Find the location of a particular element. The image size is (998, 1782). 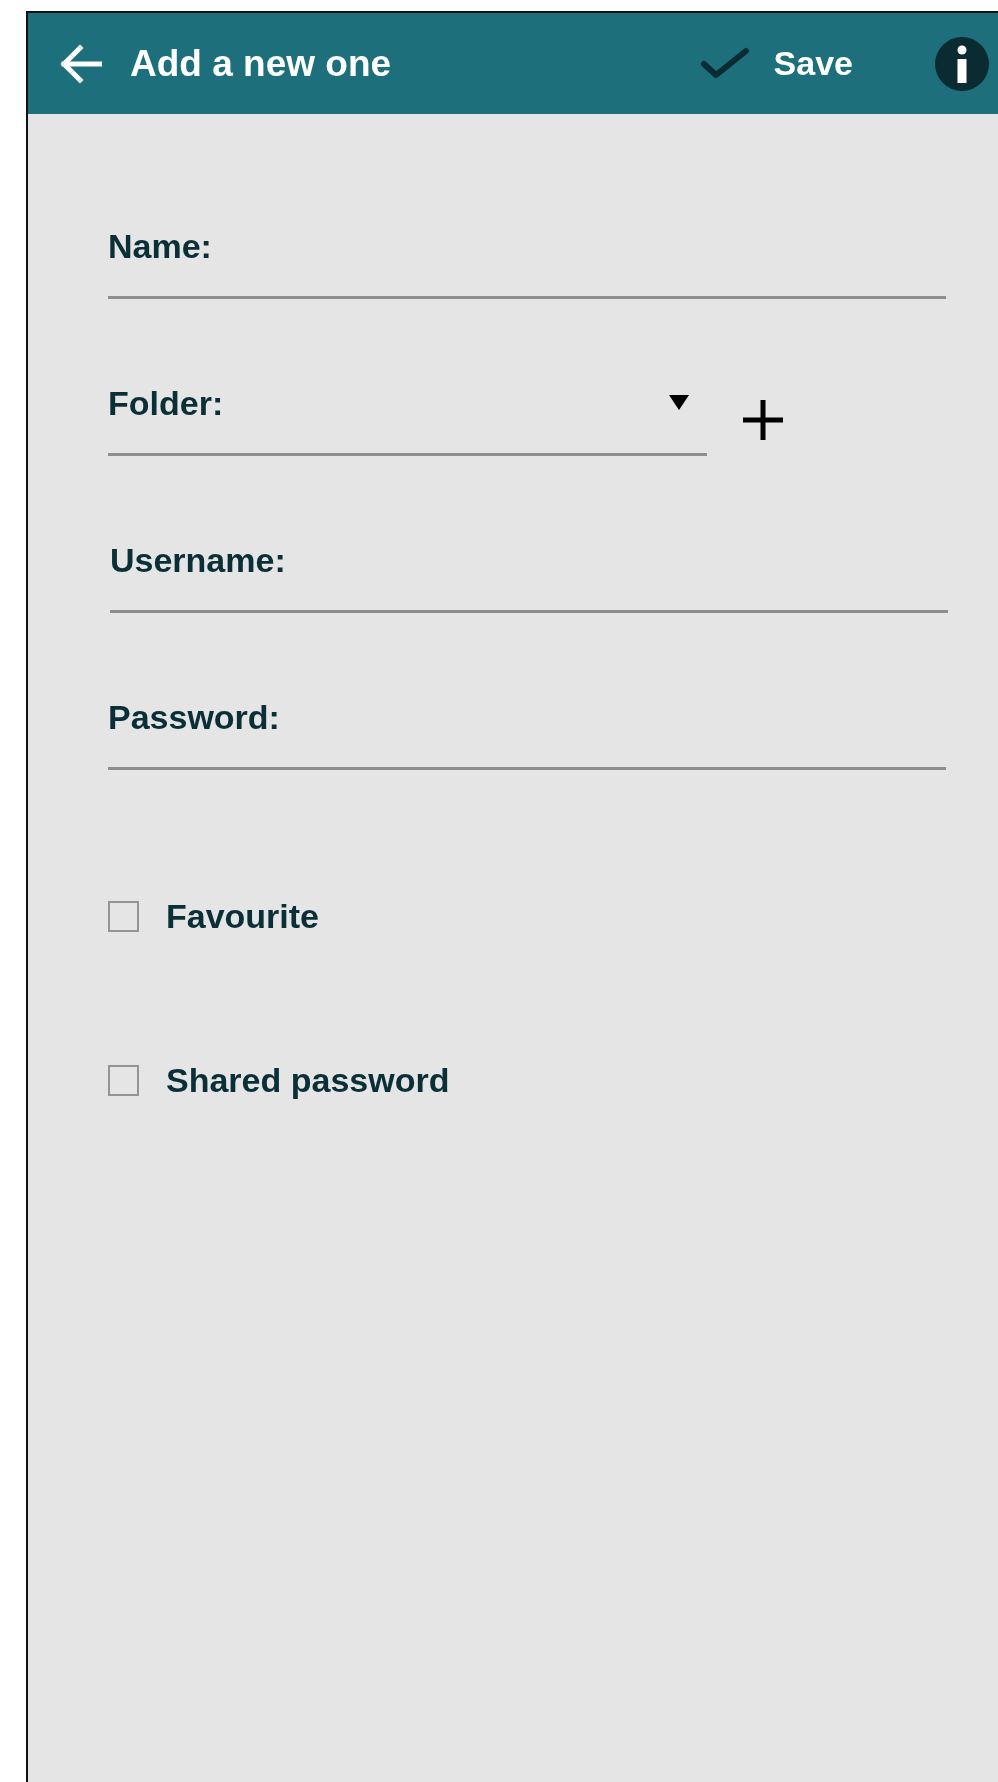

input-field: Password: is located at coordinates (527, 733).